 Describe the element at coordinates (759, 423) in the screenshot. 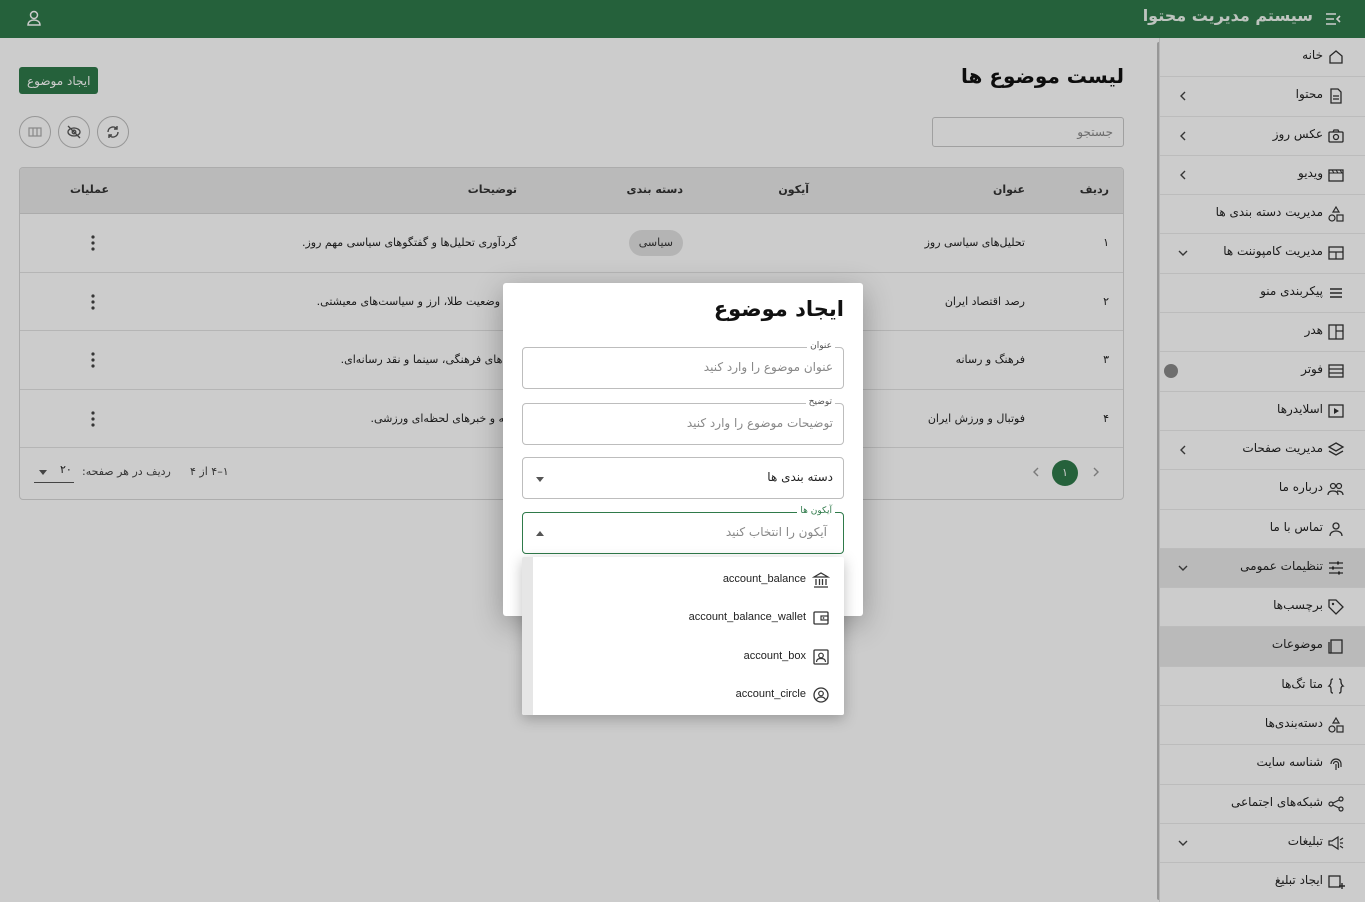

I see `description-input-placeholder: توضیحات موضوع را وارد کنید` at that location.